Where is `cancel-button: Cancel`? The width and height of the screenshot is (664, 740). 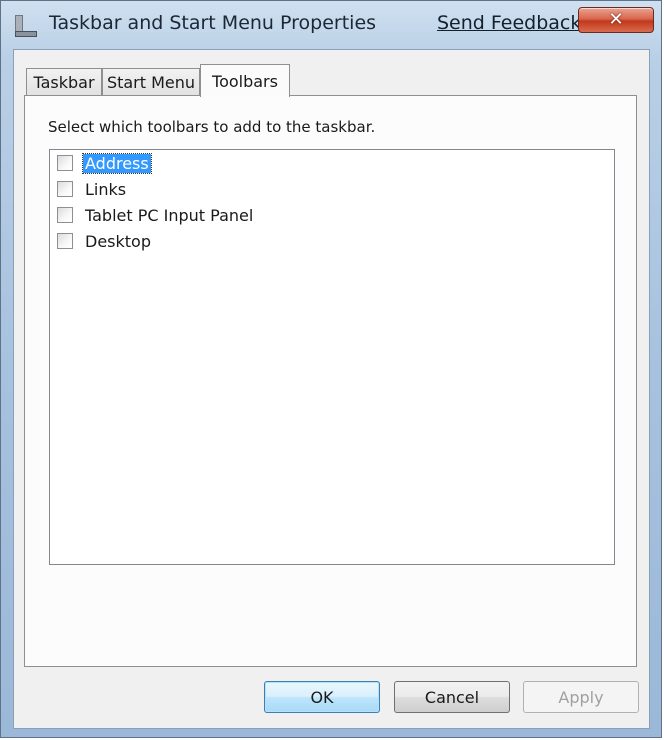
cancel-button: Cancel is located at coordinates (452, 697).